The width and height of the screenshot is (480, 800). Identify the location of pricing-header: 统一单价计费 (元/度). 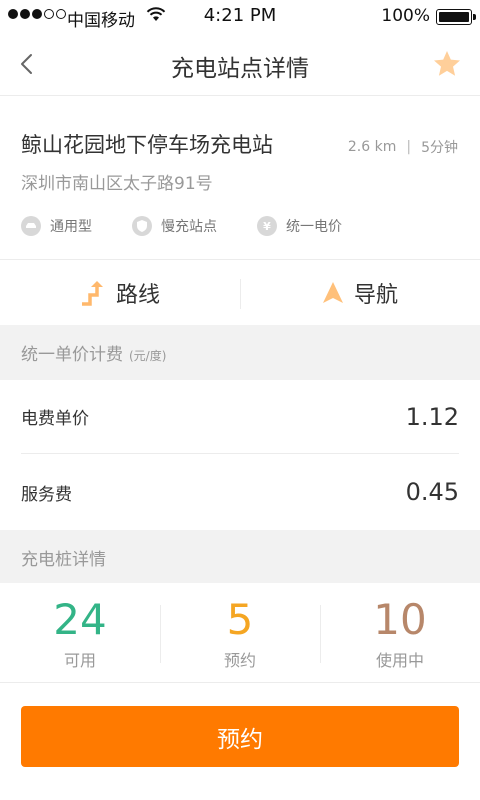
(240, 352).